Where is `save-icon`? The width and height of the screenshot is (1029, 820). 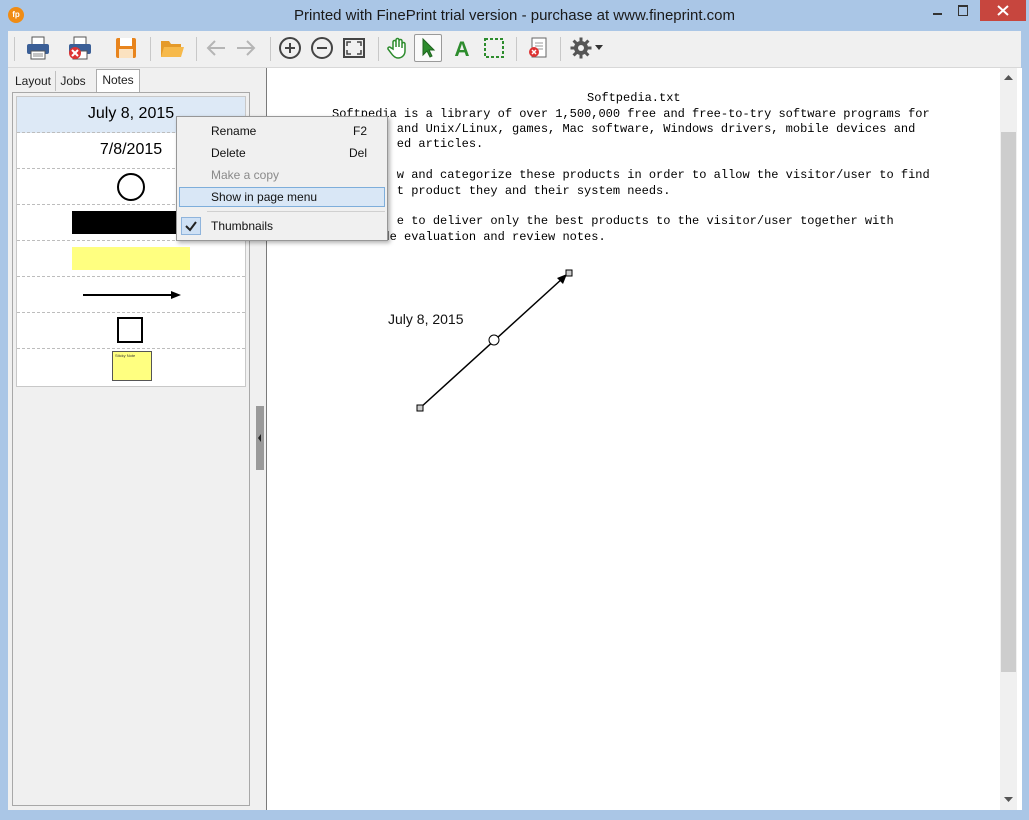
save-icon is located at coordinates (126, 48).